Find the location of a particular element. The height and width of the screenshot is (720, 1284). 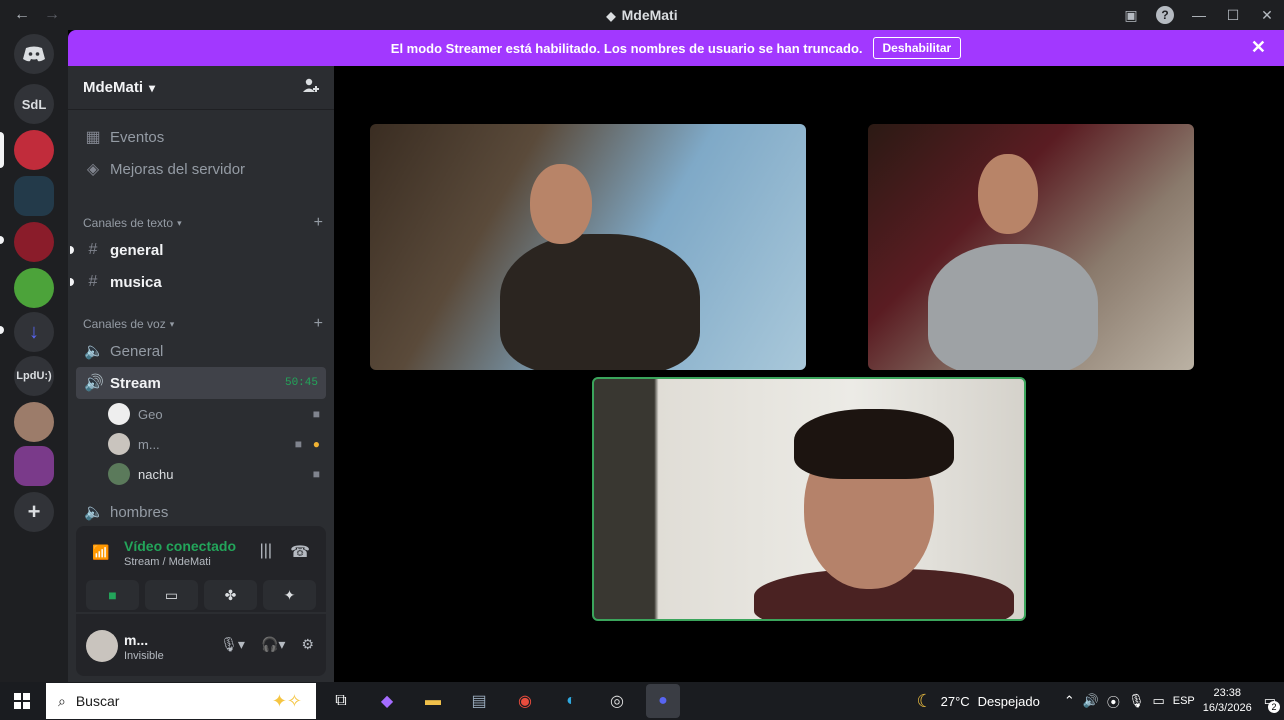

close-button: ✕ is located at coordinates (1267, 15).